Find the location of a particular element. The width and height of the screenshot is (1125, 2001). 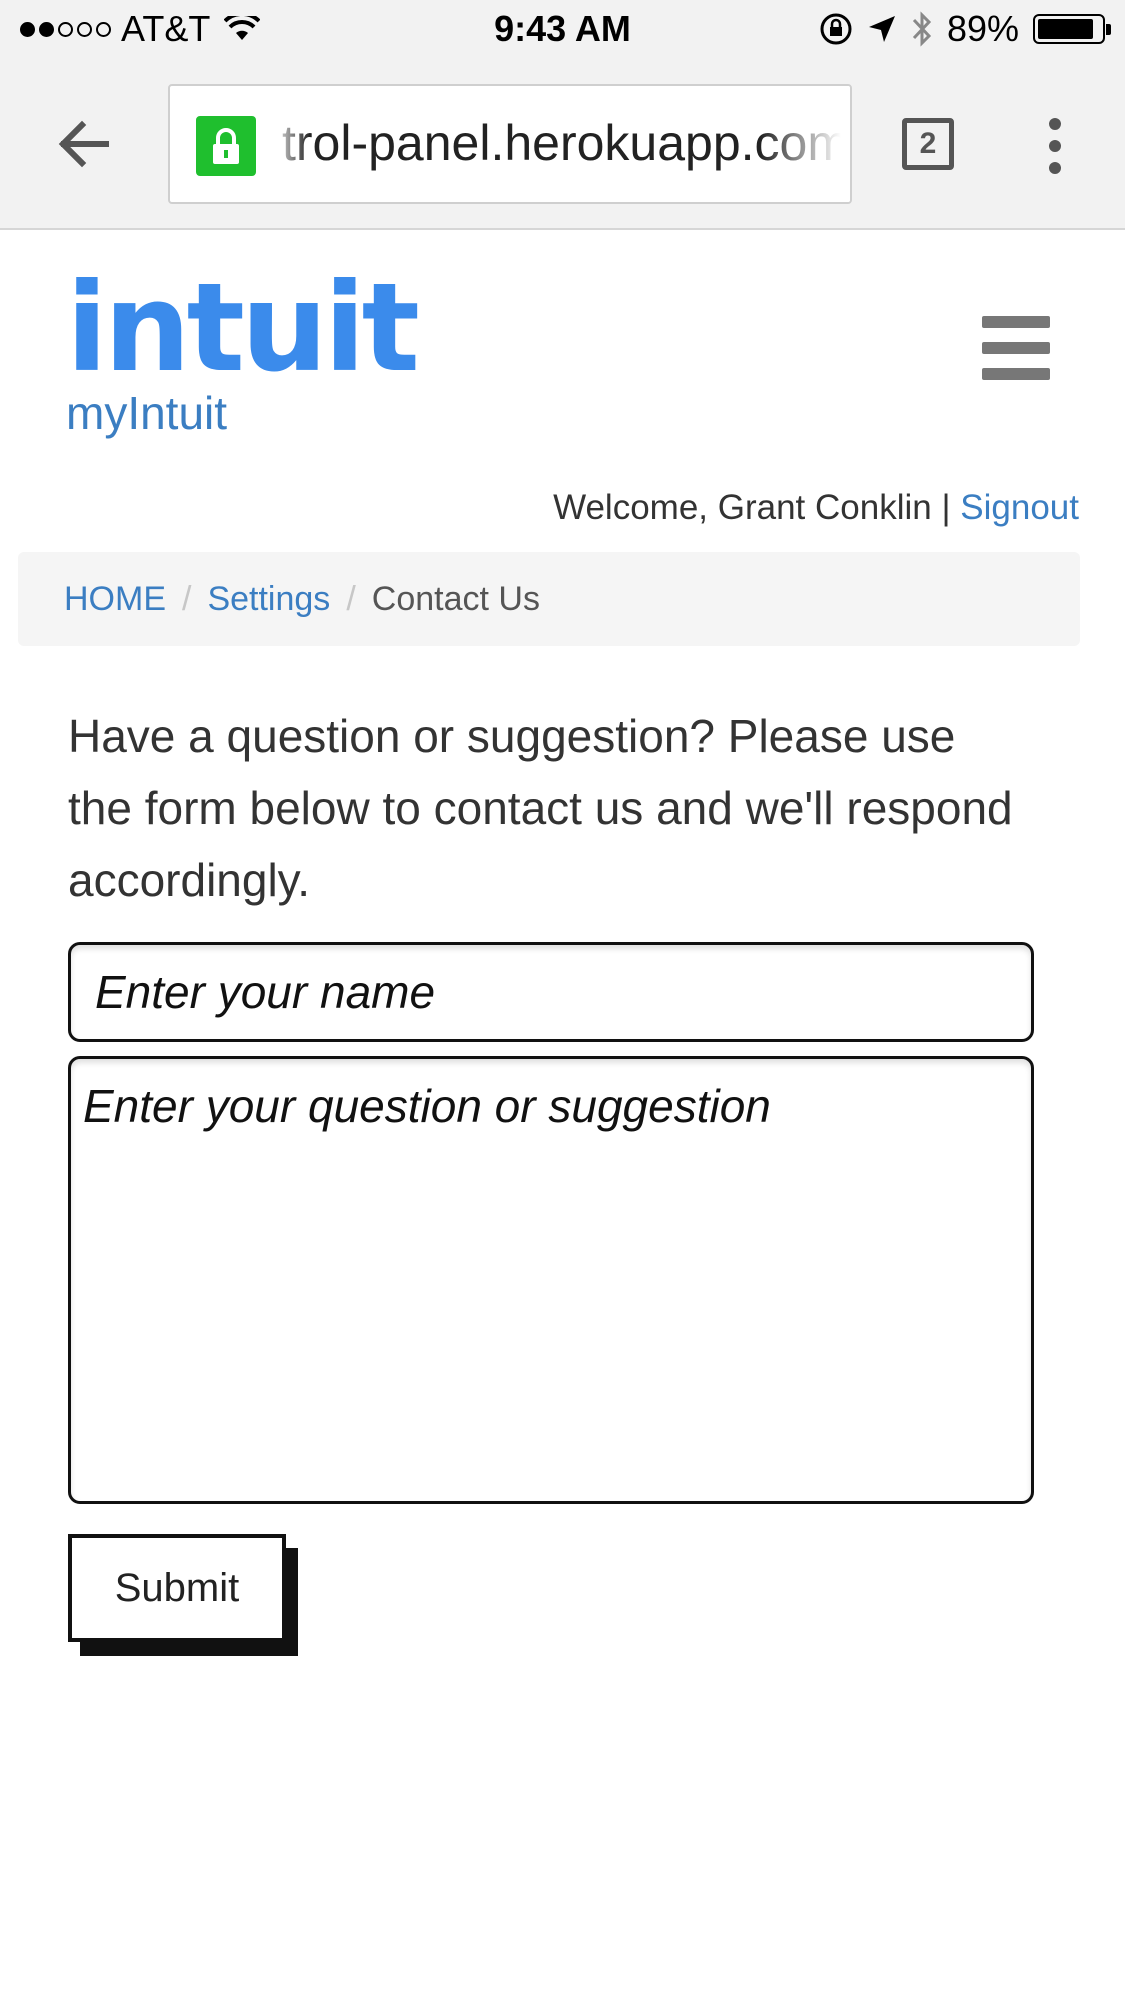

name-input is located at coordinates (551, 992).